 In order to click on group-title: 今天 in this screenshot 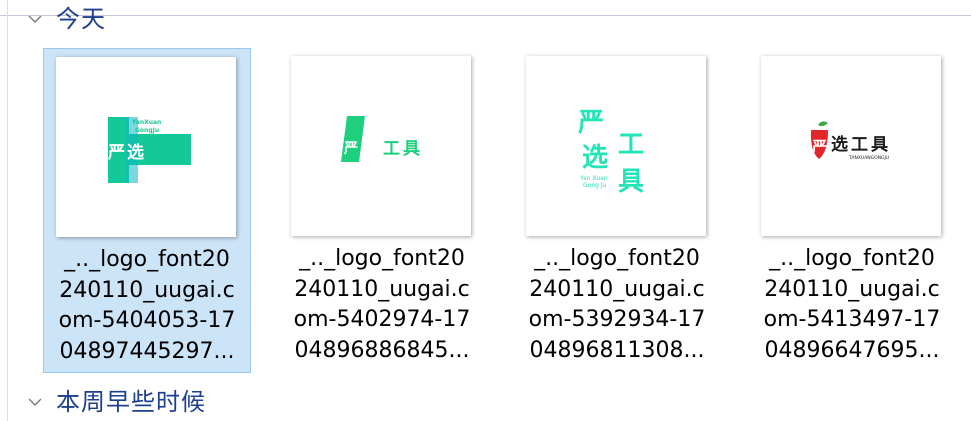, I will do `click(81, 19)`.